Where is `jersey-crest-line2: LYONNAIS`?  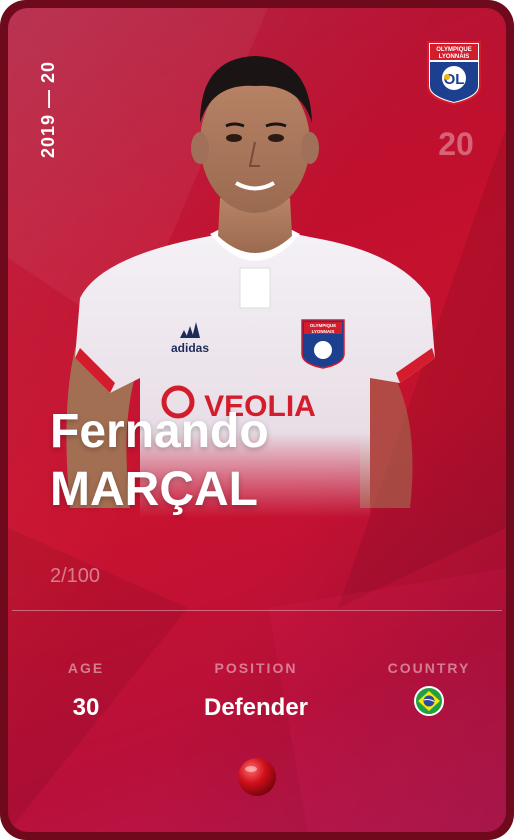
jersey-crest-line2: LYONNAIS is located at coordinates (323, 331).